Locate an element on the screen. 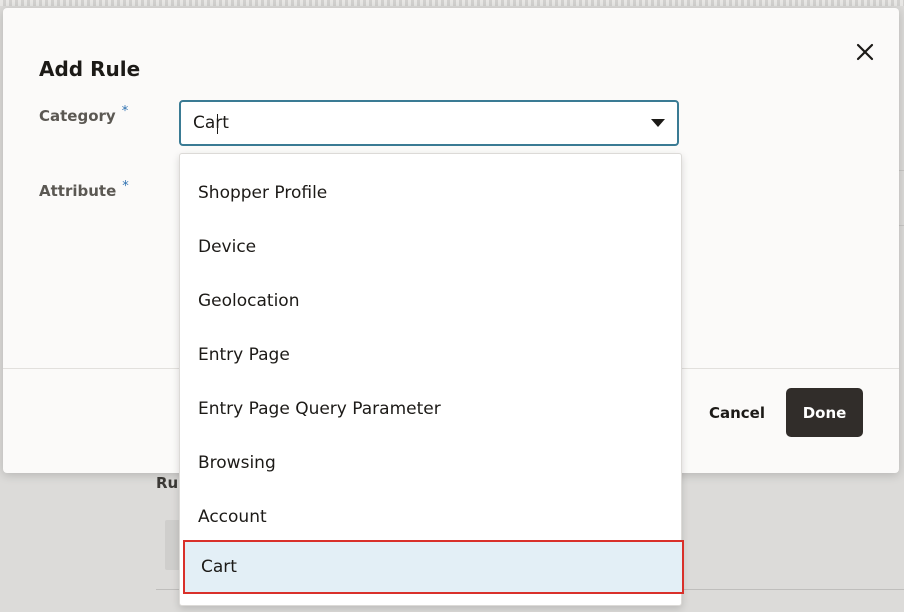 Image resolution: width=904 pixels, height=612 pixels. dialog-title: Add Rule is located at coordinates (90, 69).